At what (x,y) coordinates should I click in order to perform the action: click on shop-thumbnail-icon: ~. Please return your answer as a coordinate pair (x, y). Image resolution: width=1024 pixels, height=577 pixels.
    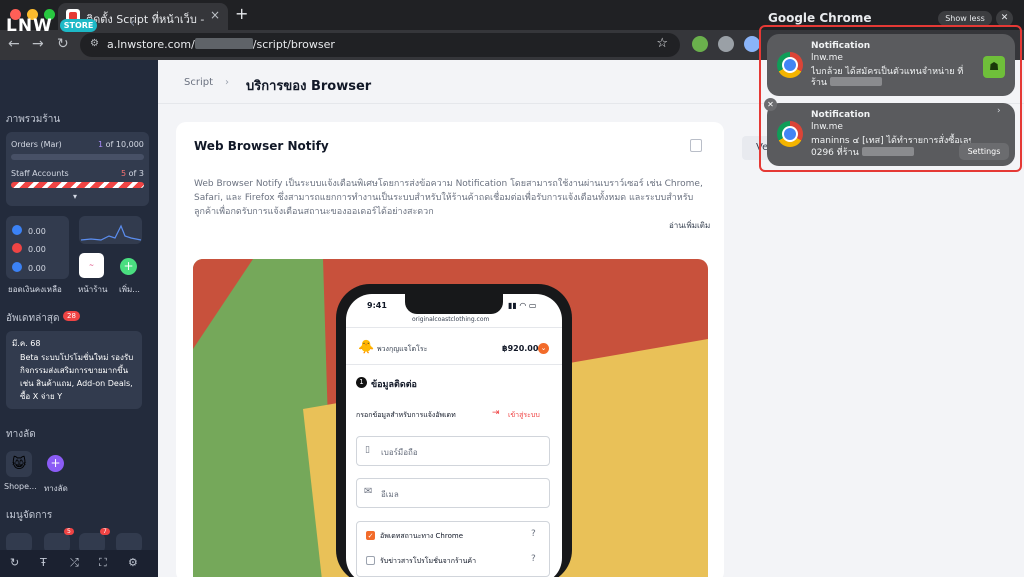
    Looking at the image, I should click on (91, 265).